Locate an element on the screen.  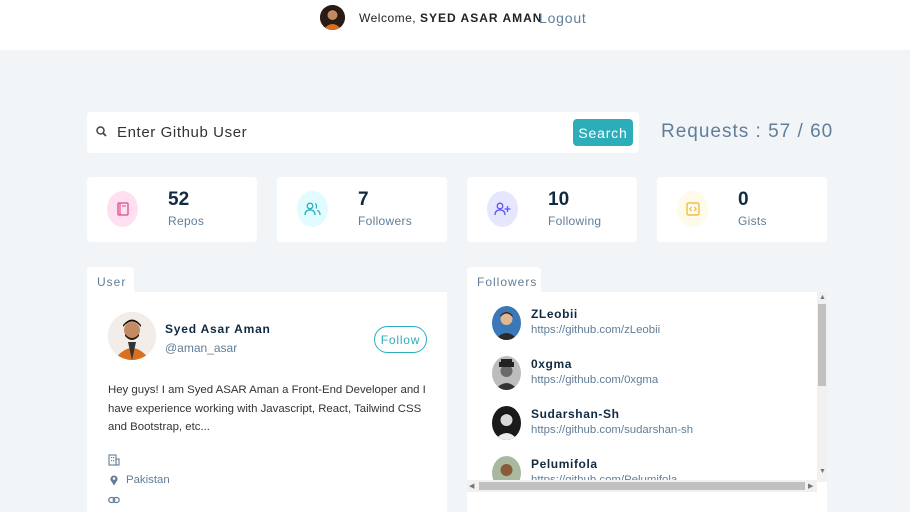
welcome-username: SYED ASAR AMAN is located at coordinates (481, 18).